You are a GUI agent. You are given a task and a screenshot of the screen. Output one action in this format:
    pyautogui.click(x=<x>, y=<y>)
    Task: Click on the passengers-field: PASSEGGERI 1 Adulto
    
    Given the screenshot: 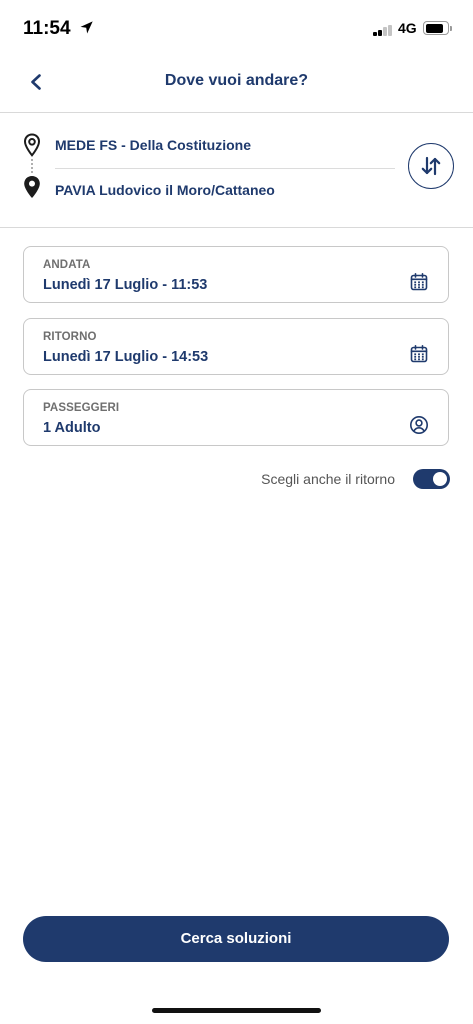 What is the action you would take?
    pyautogui.click(x=236, y=417)
    